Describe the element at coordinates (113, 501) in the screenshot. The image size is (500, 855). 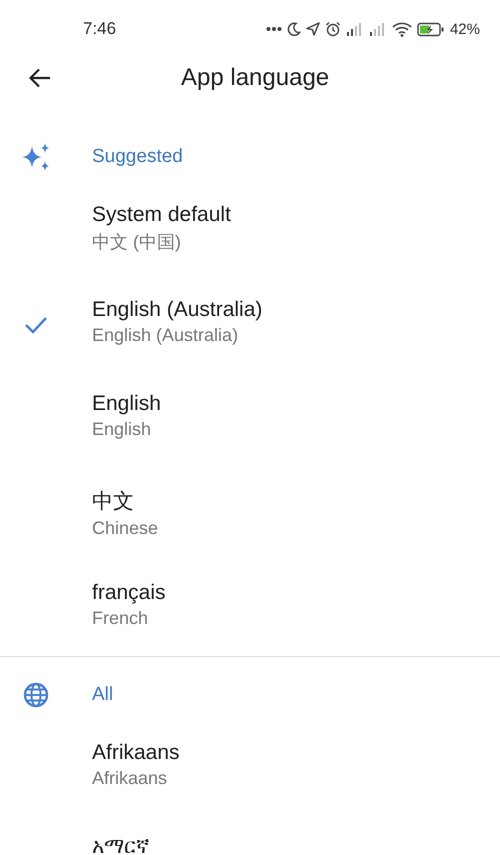
I see `language-name: 中文` at that location.